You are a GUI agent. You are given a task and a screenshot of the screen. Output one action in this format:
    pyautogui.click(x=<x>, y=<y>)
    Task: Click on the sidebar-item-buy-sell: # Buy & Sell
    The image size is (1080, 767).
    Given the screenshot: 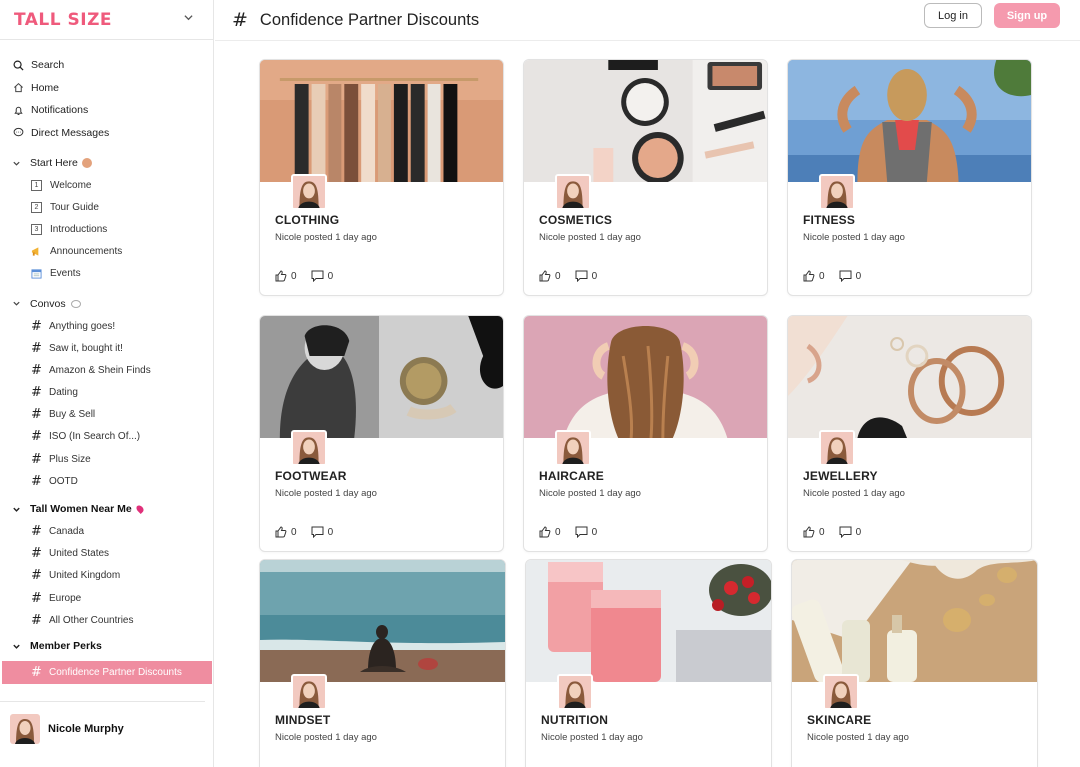 What is the action you would take?
    pyautogui.click(x=106, y=415)
    